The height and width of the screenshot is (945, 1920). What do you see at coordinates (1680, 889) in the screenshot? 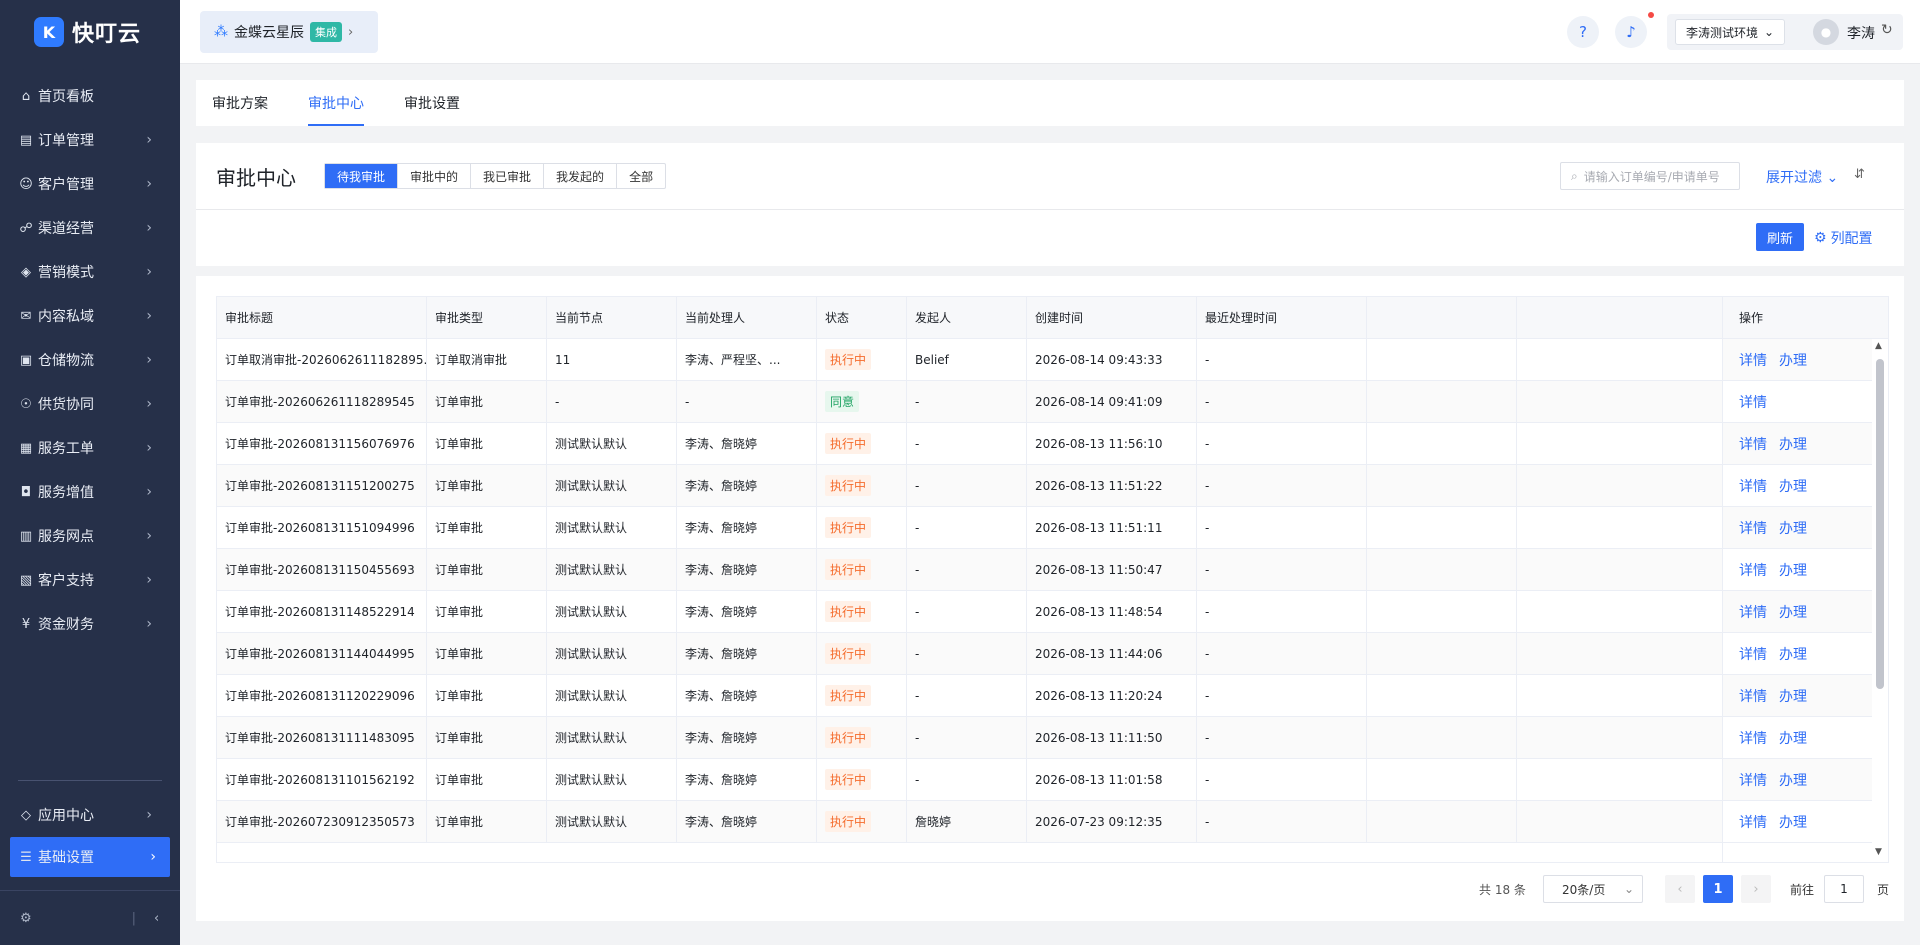
I see `prev-page-button: ‹` at bounding box center [1680, 889].